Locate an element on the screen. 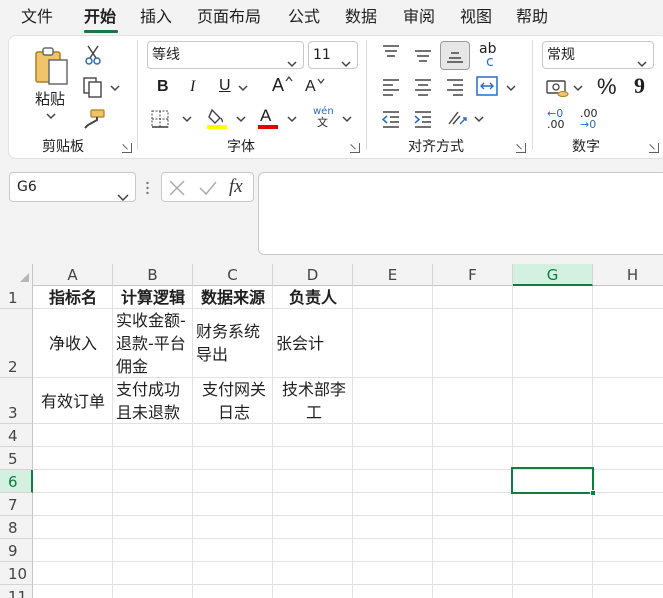  cell-a2: 净收入 is located at coordinates (73, 343).